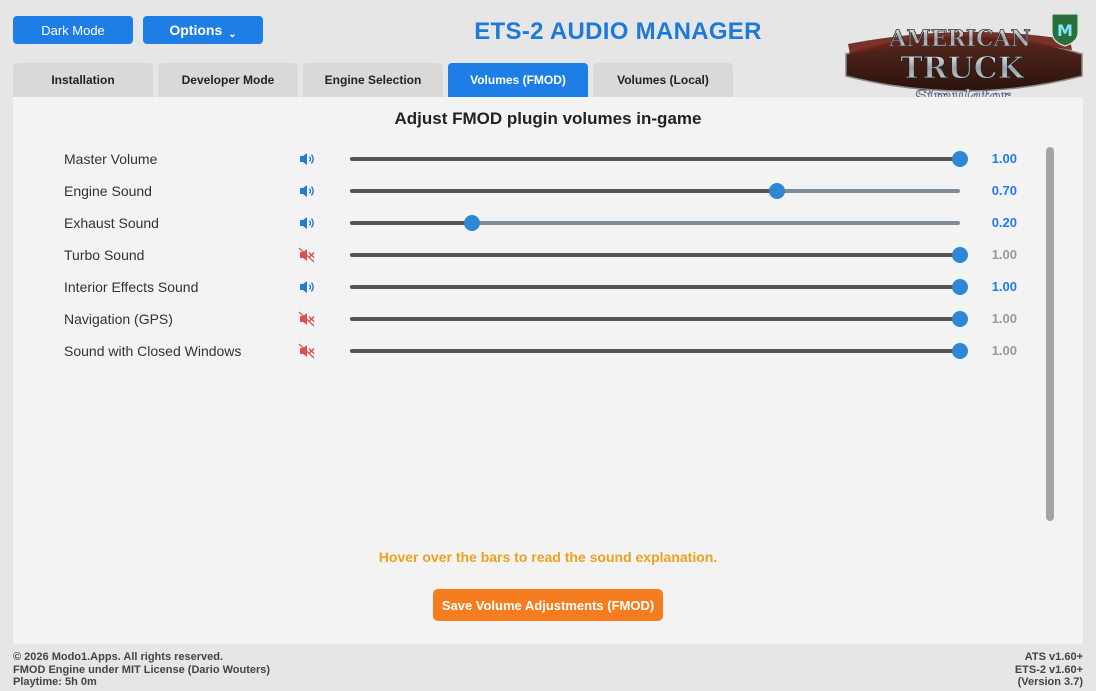  I want to click on volume-row-interior-effects-sound: Interior Effects Sound 1.00, so click(523, 287).